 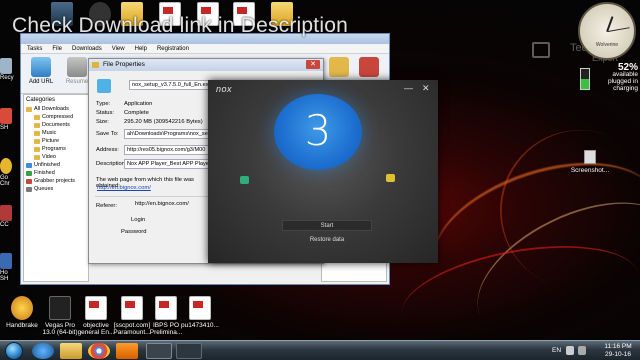 What do you see at coordinates (118, 48) in the screenshot?
I see `menu-view: View` at bounding box center [118, 48].